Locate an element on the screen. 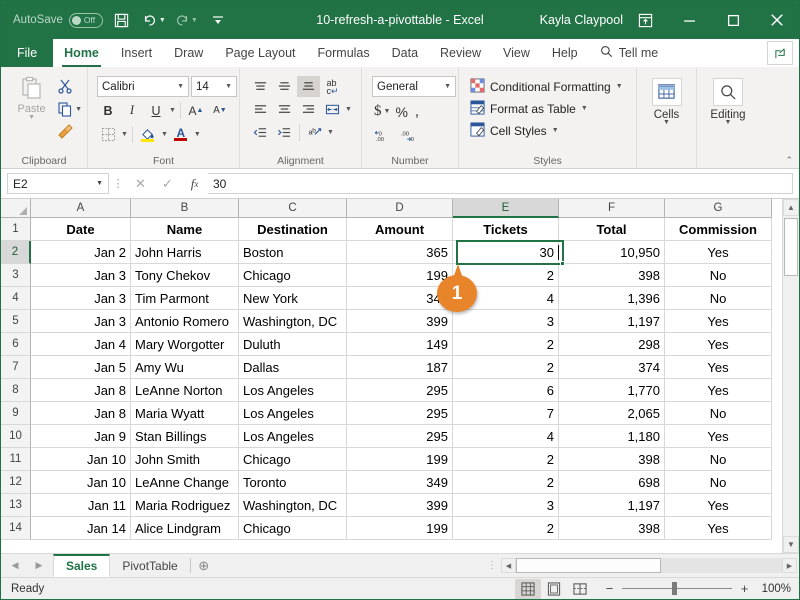 The image size is (800, 600). cell-g7: Yes is located at coordinates (718, 367).